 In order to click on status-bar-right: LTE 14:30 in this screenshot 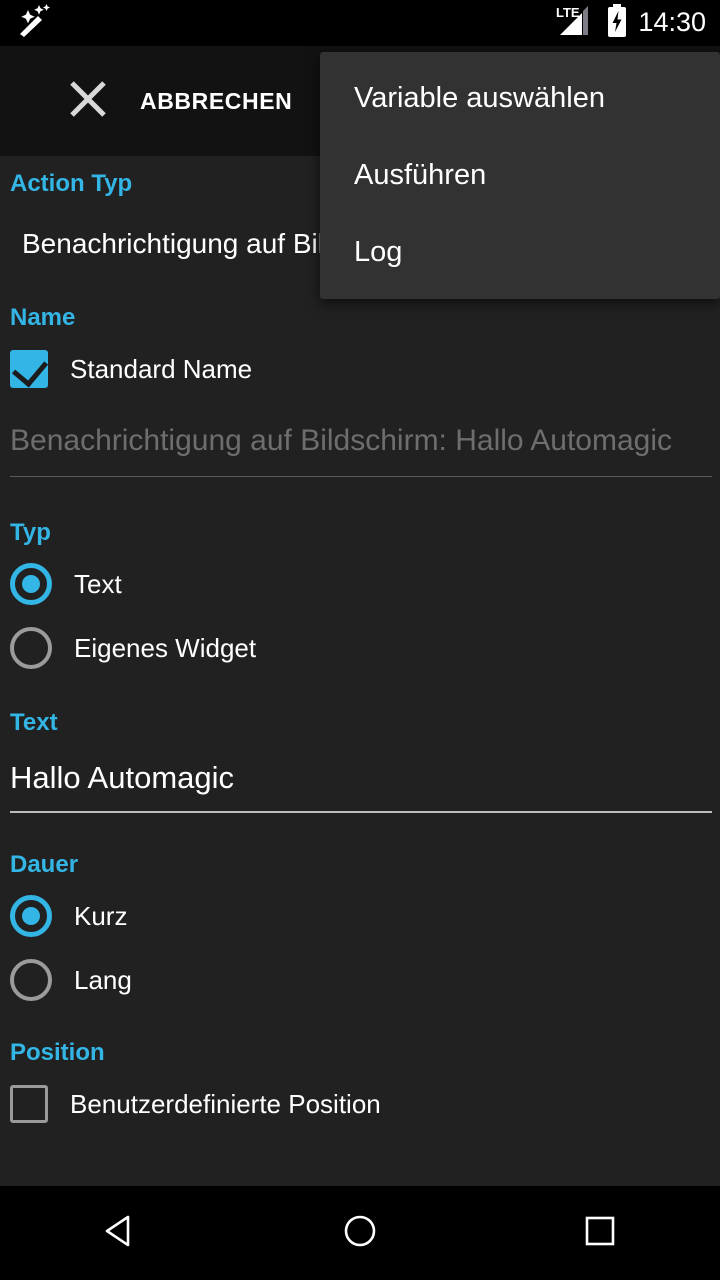, I will do `click(631, 23)`.